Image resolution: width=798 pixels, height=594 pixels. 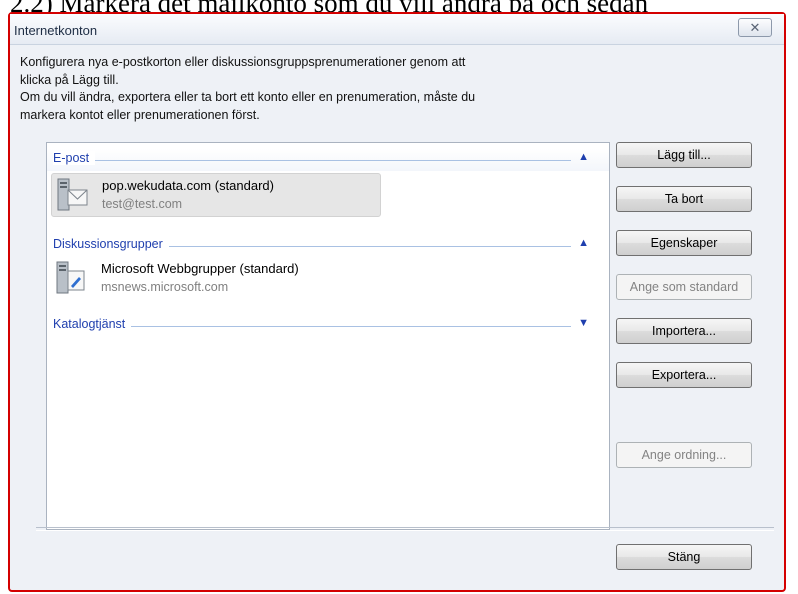 I want to click on account-detail: msnews.microsoft.com, so click(x=165, y=287).